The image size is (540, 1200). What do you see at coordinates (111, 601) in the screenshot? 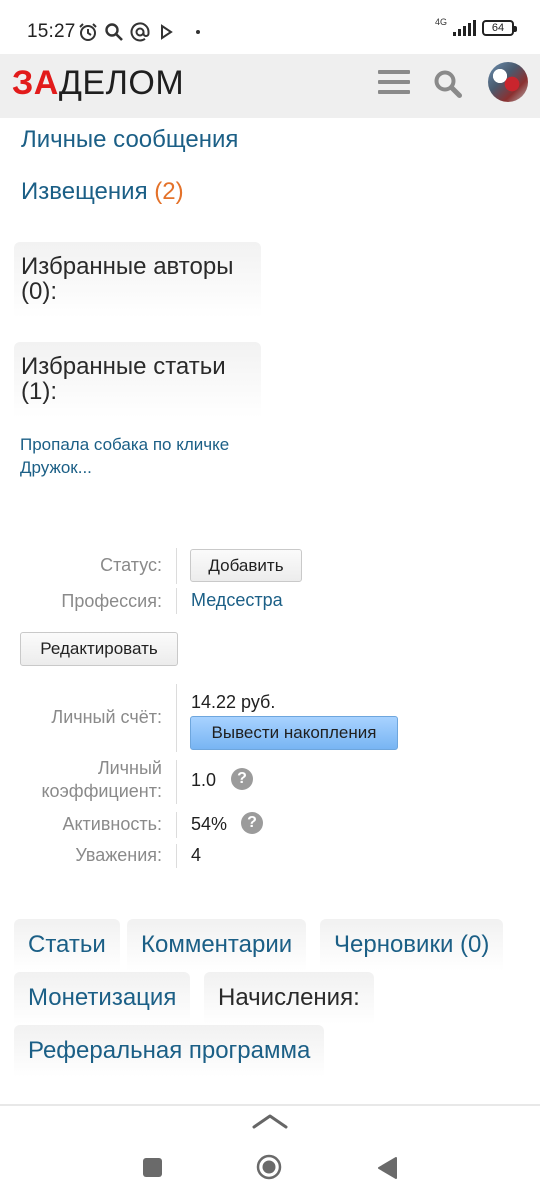
I see `profession-label: Профессия:` at bounding box center [111, 601].